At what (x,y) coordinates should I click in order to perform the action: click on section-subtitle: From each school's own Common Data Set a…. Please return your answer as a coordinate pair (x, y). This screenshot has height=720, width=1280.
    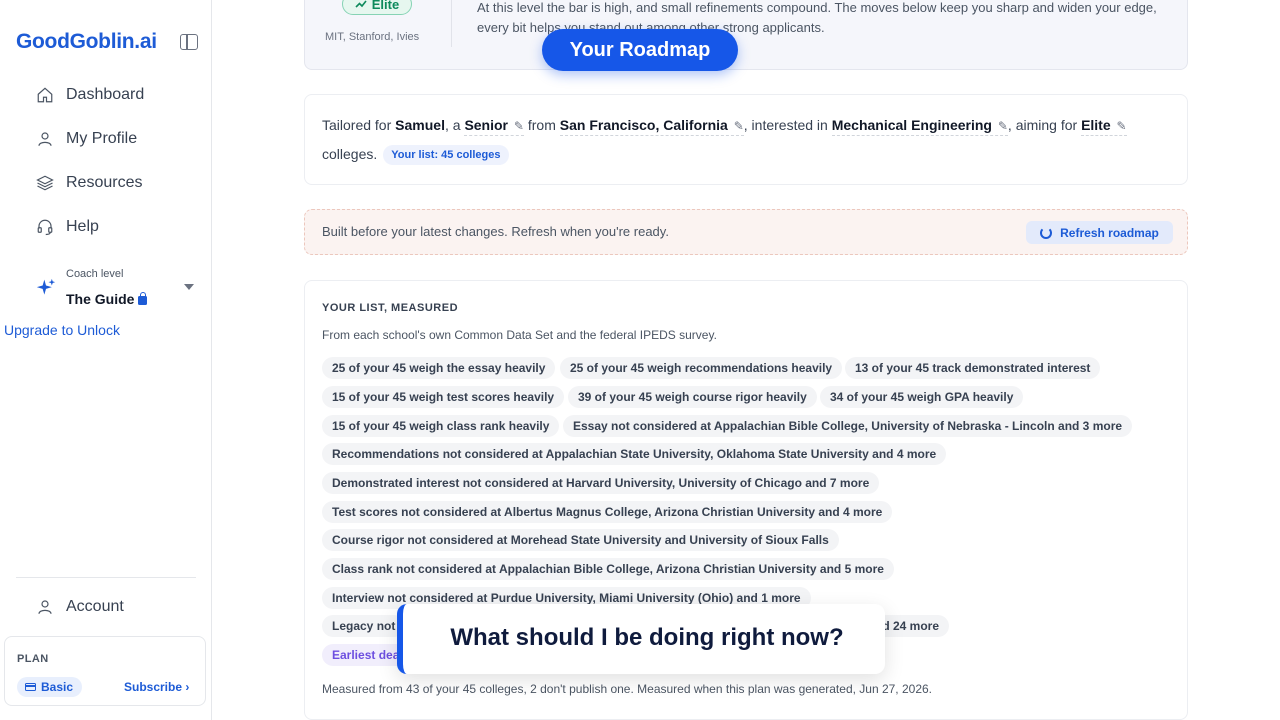
    Looking at the image, I should click on (519, 335).